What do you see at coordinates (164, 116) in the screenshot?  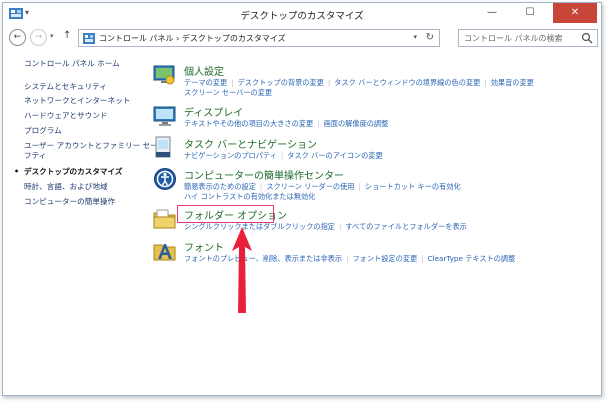 I see `display-icon` at bounding box center [164, 116].